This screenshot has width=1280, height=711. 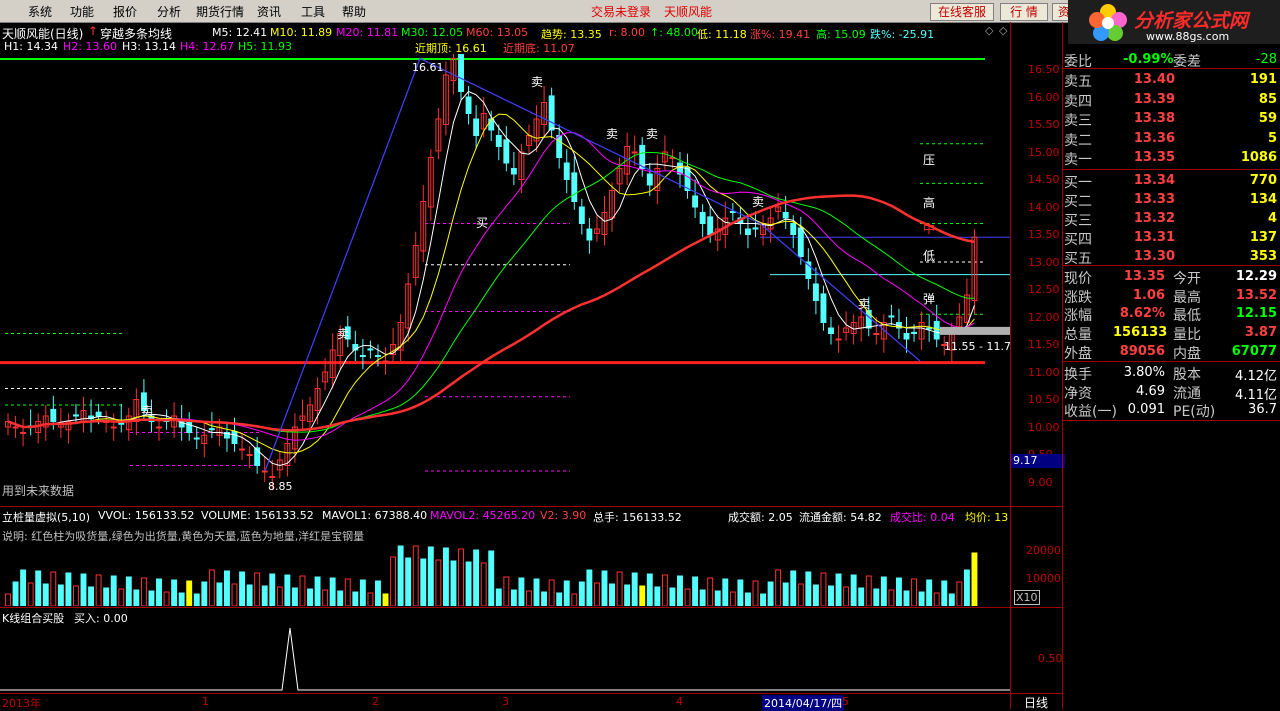 What do you see at coordinates (1150, 138) in the screenshot?
I see `ask-price: 13.36` at bounding box center [1150, 138].